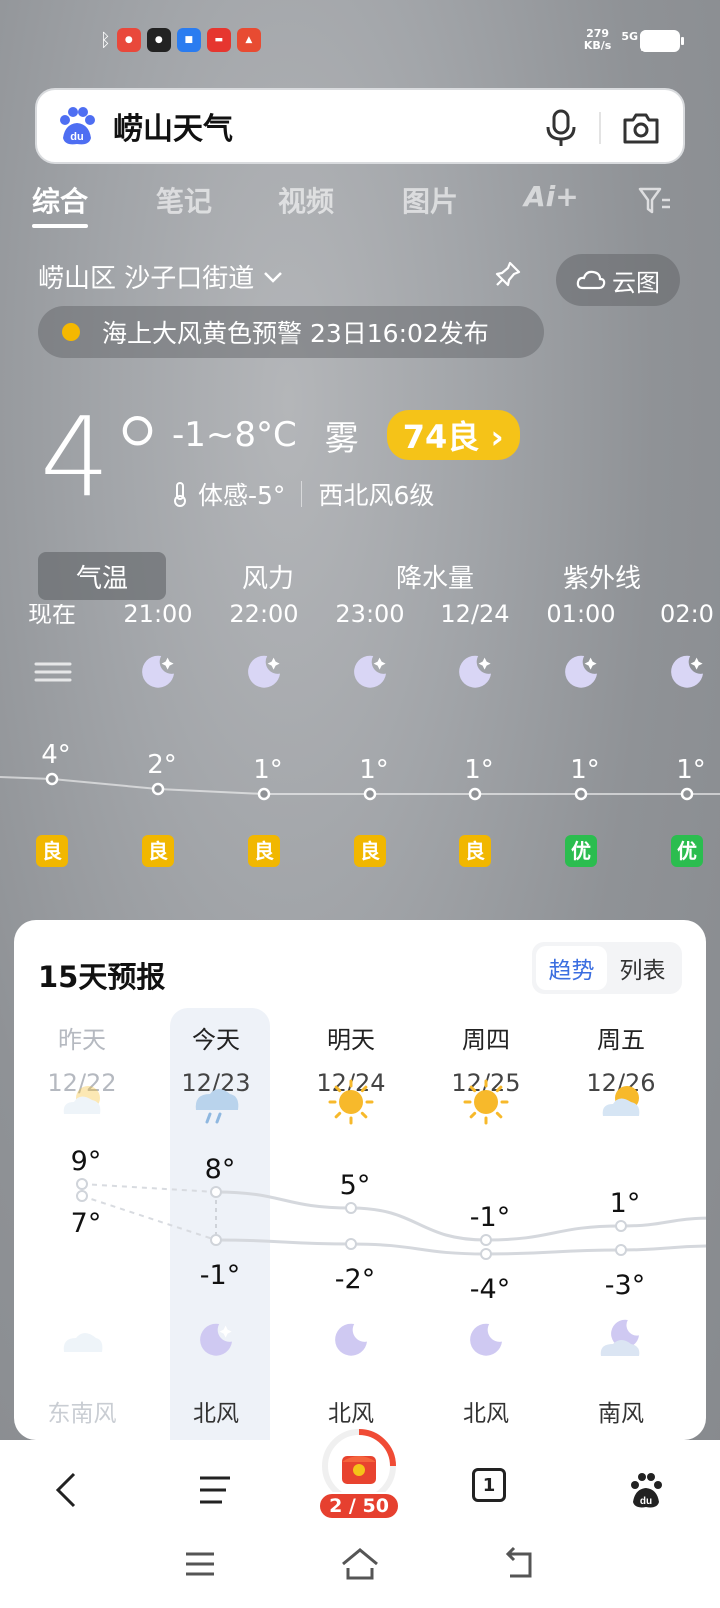 The height and width of the screenshot is (1608, 720). What do you see at coordinates (216, 1040) in the screenshot?
I see `forecast-day-name: 今天` at bounding box center [216, 1040].